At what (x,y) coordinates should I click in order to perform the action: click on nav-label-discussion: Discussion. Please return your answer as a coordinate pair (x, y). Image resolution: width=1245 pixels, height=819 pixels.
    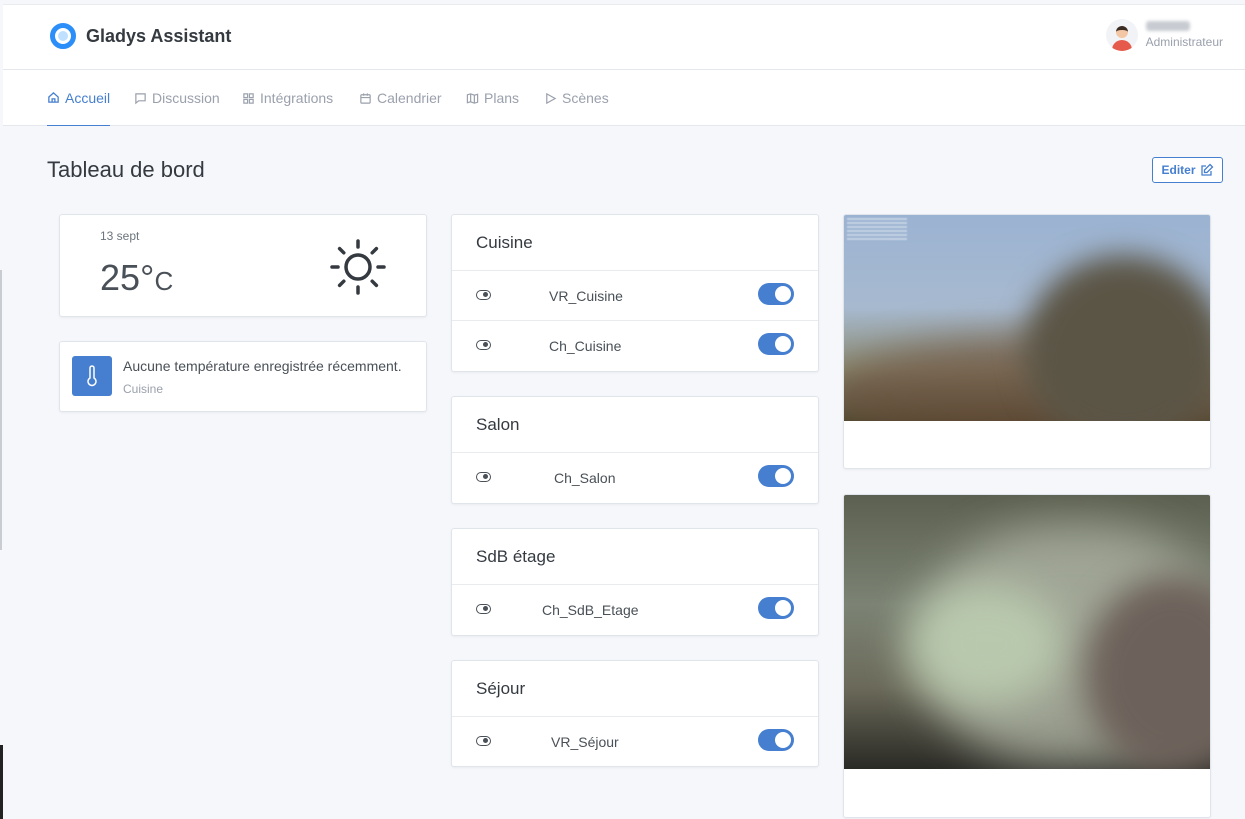
    Looking at the image, I should click on (186, 98).